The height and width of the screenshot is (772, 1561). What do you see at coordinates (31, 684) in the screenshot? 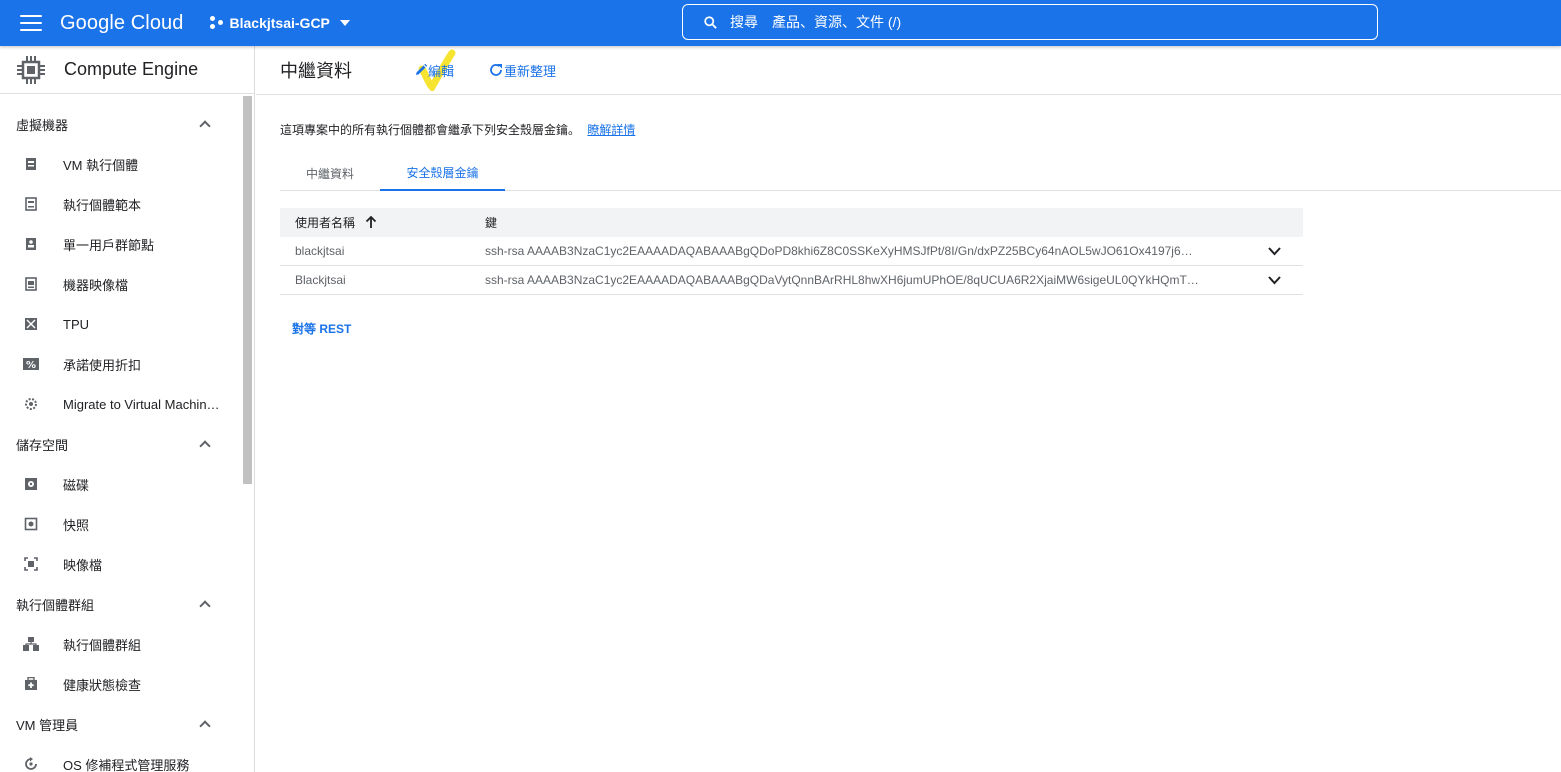
I see `health-check-icon` at bounding box center [31, 684].